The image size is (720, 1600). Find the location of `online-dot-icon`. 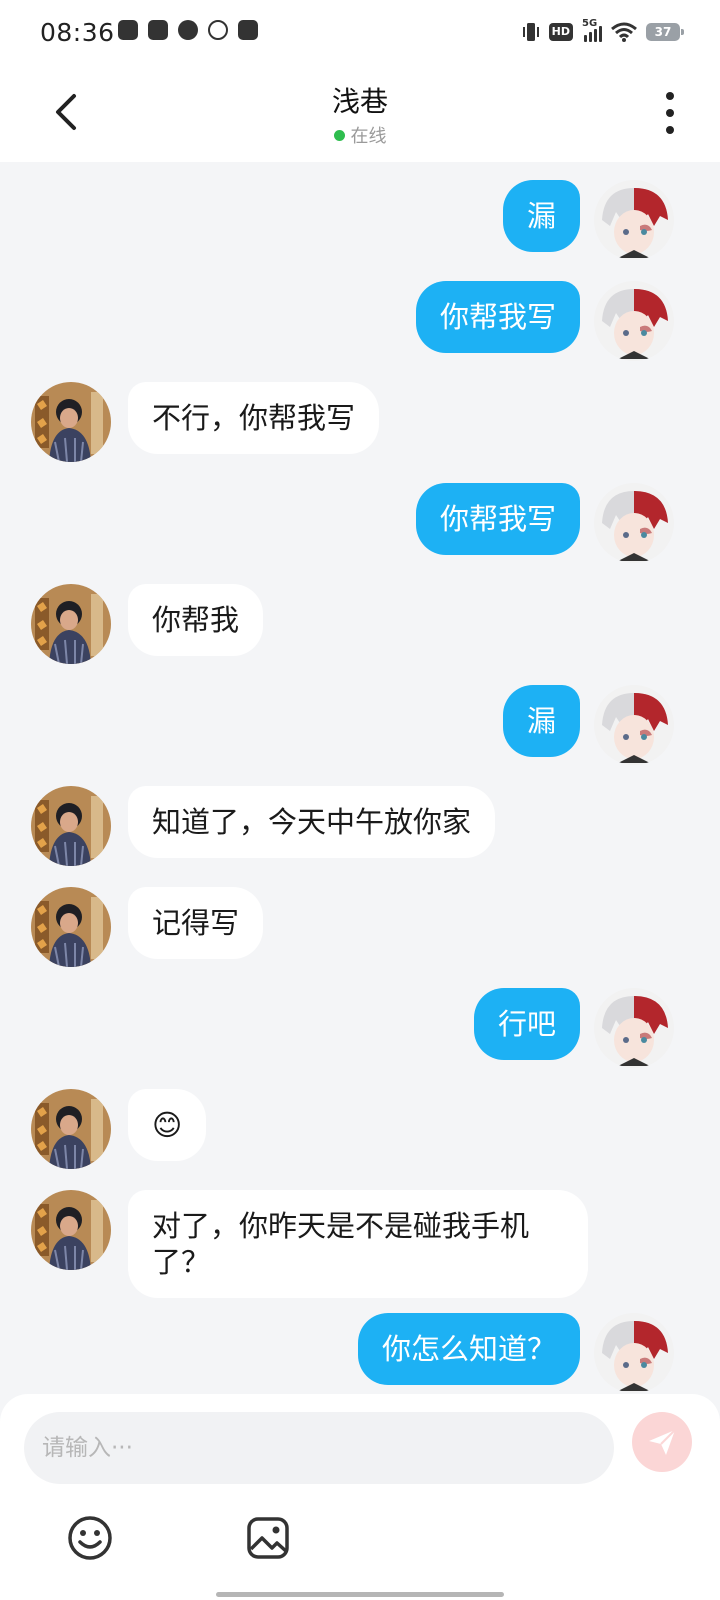

online-dot-icon is located at coordinates (339, 135).